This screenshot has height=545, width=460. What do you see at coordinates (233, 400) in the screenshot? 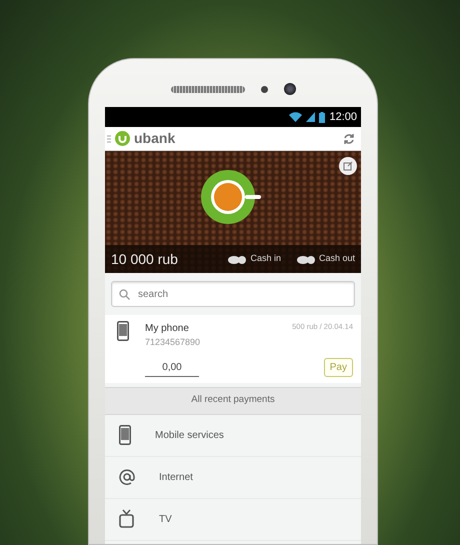
I see `recent-payments-link: All recent payments` at bounding box center [233, 400].